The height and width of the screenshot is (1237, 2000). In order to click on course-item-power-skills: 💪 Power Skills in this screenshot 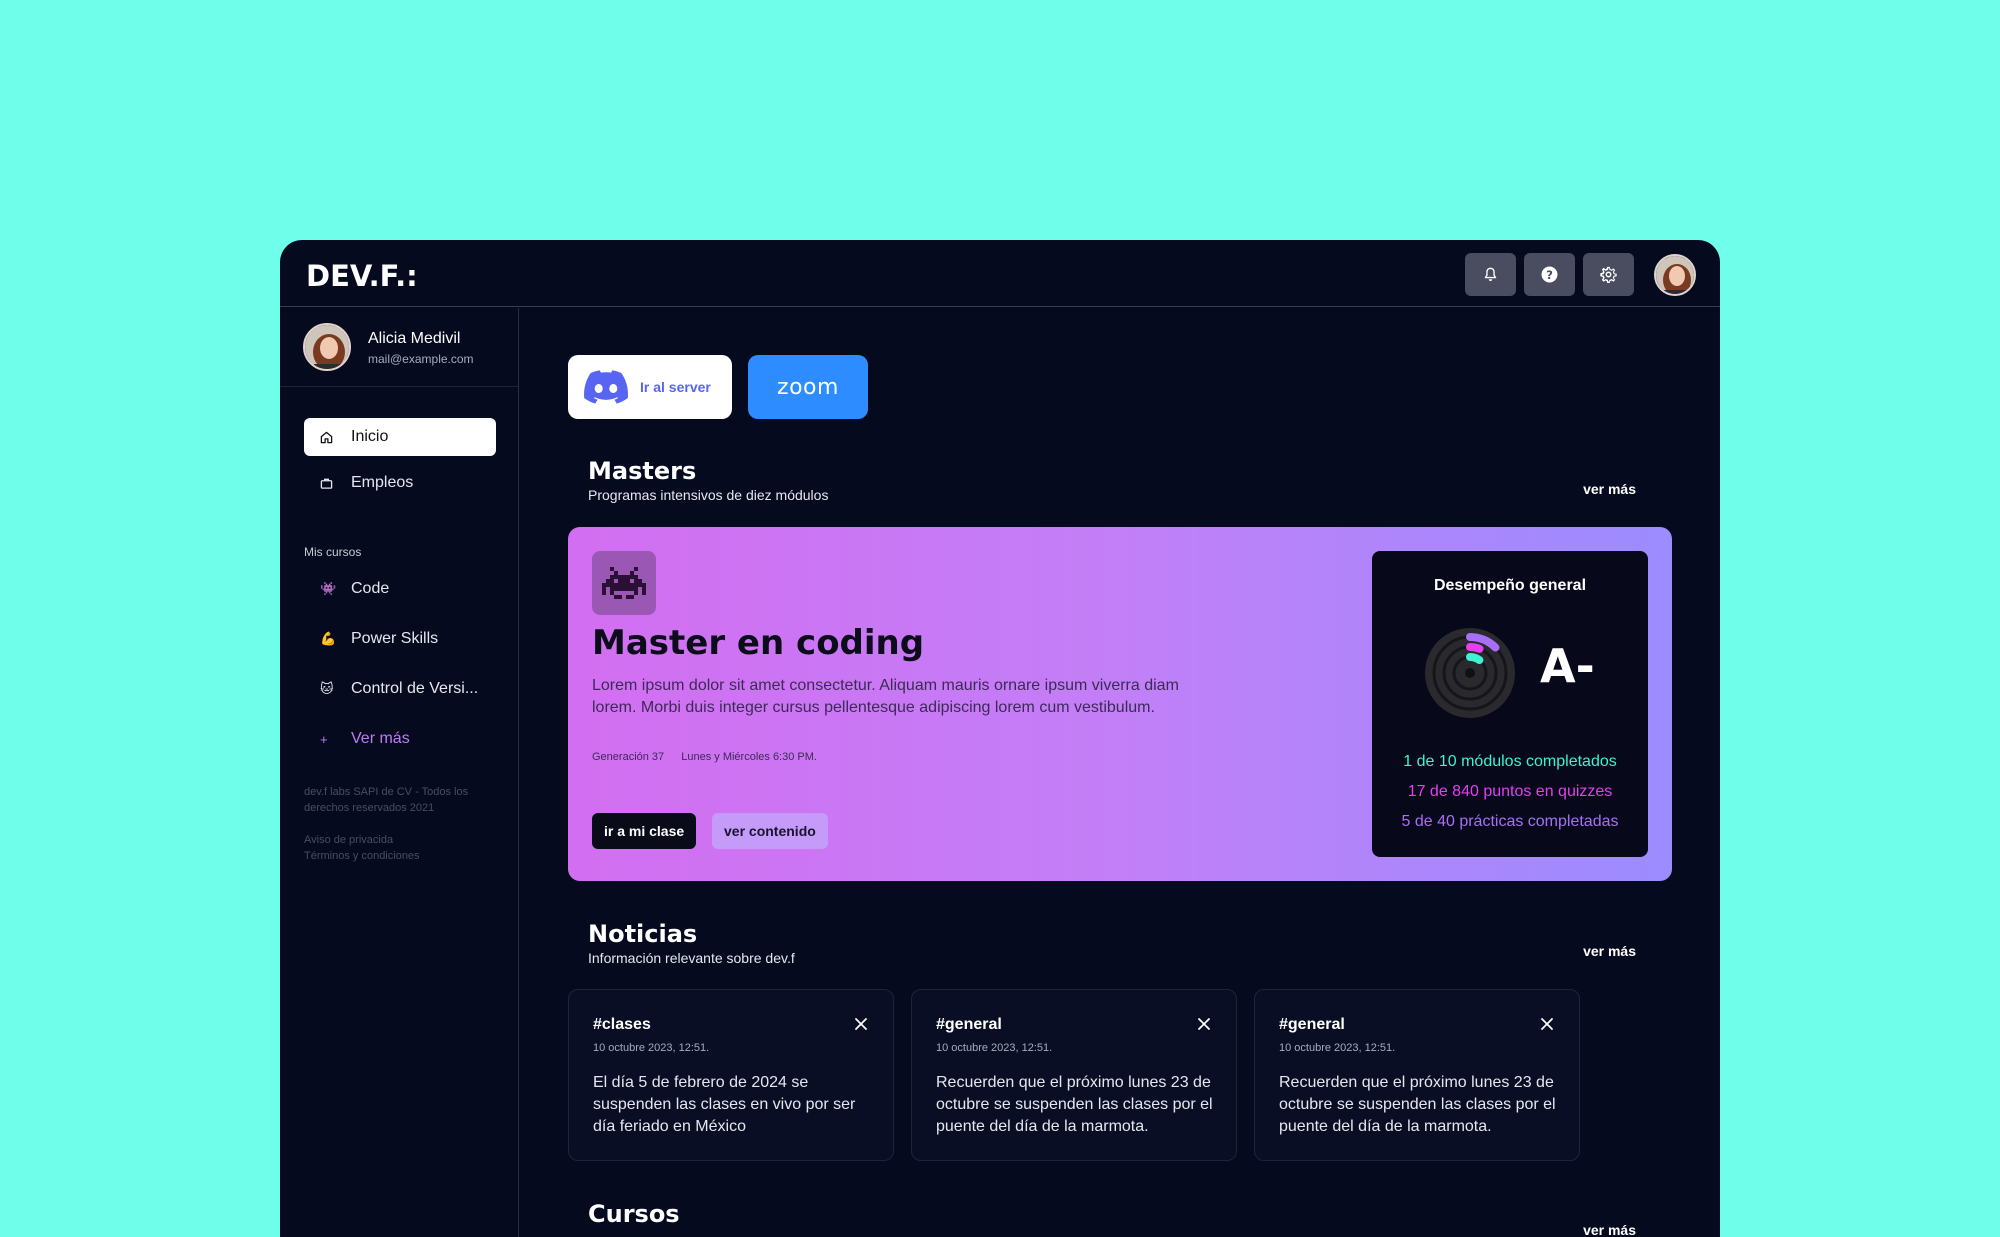, I will do `click(400, 639)`.